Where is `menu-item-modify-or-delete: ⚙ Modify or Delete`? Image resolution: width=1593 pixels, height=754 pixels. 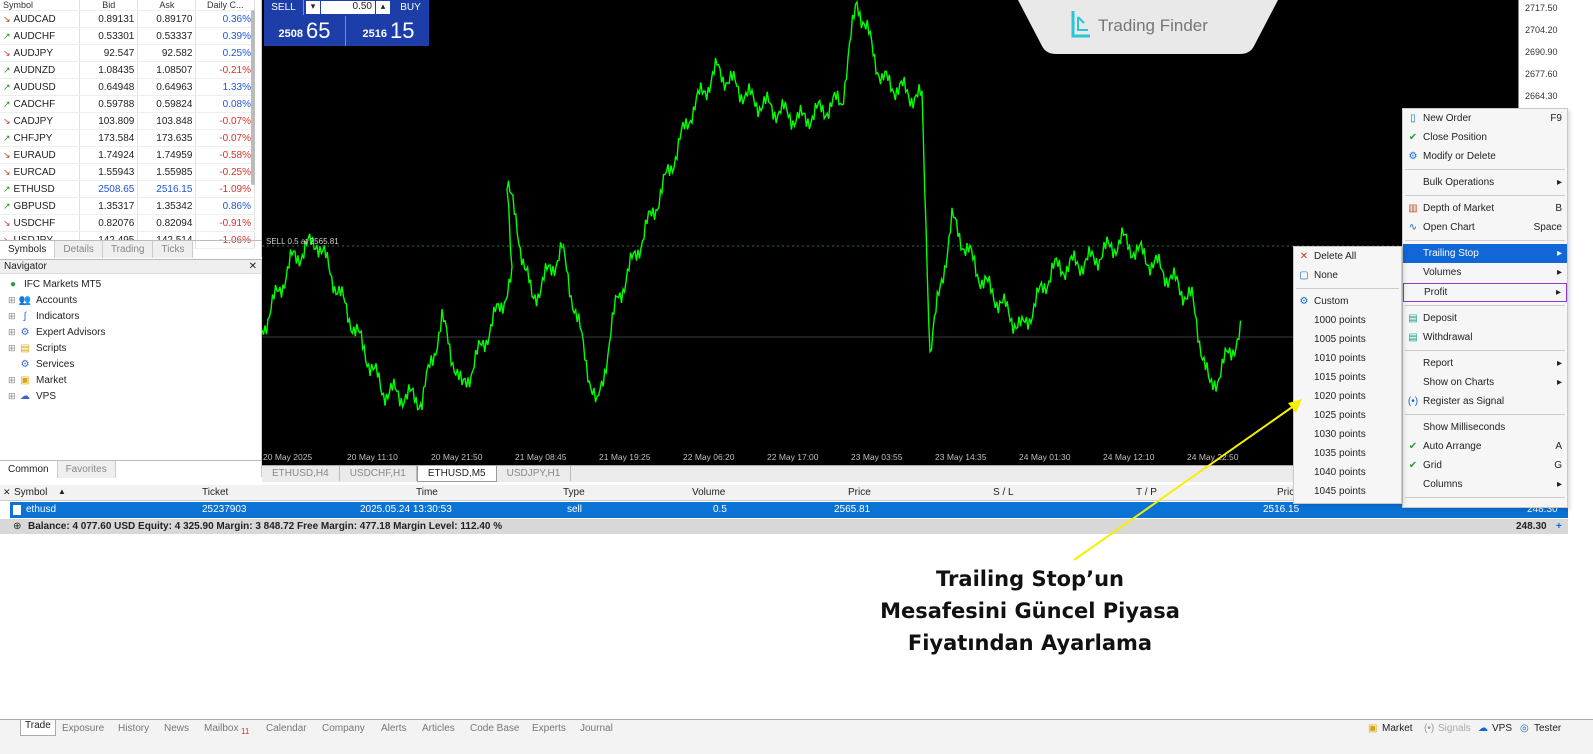
menu-item-modify-or-delete: ⚙ Modify or Delete is located at coordinates (1485, 156).